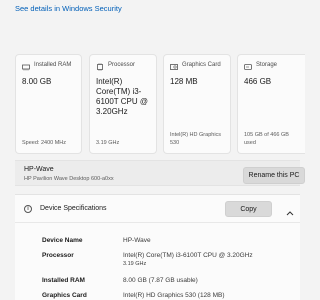 The height and width of the screenshot is (300, 320). Describe the element at coordinates (39, 169) in the screenshot. I see `device-name: HP-Wave` at that location.